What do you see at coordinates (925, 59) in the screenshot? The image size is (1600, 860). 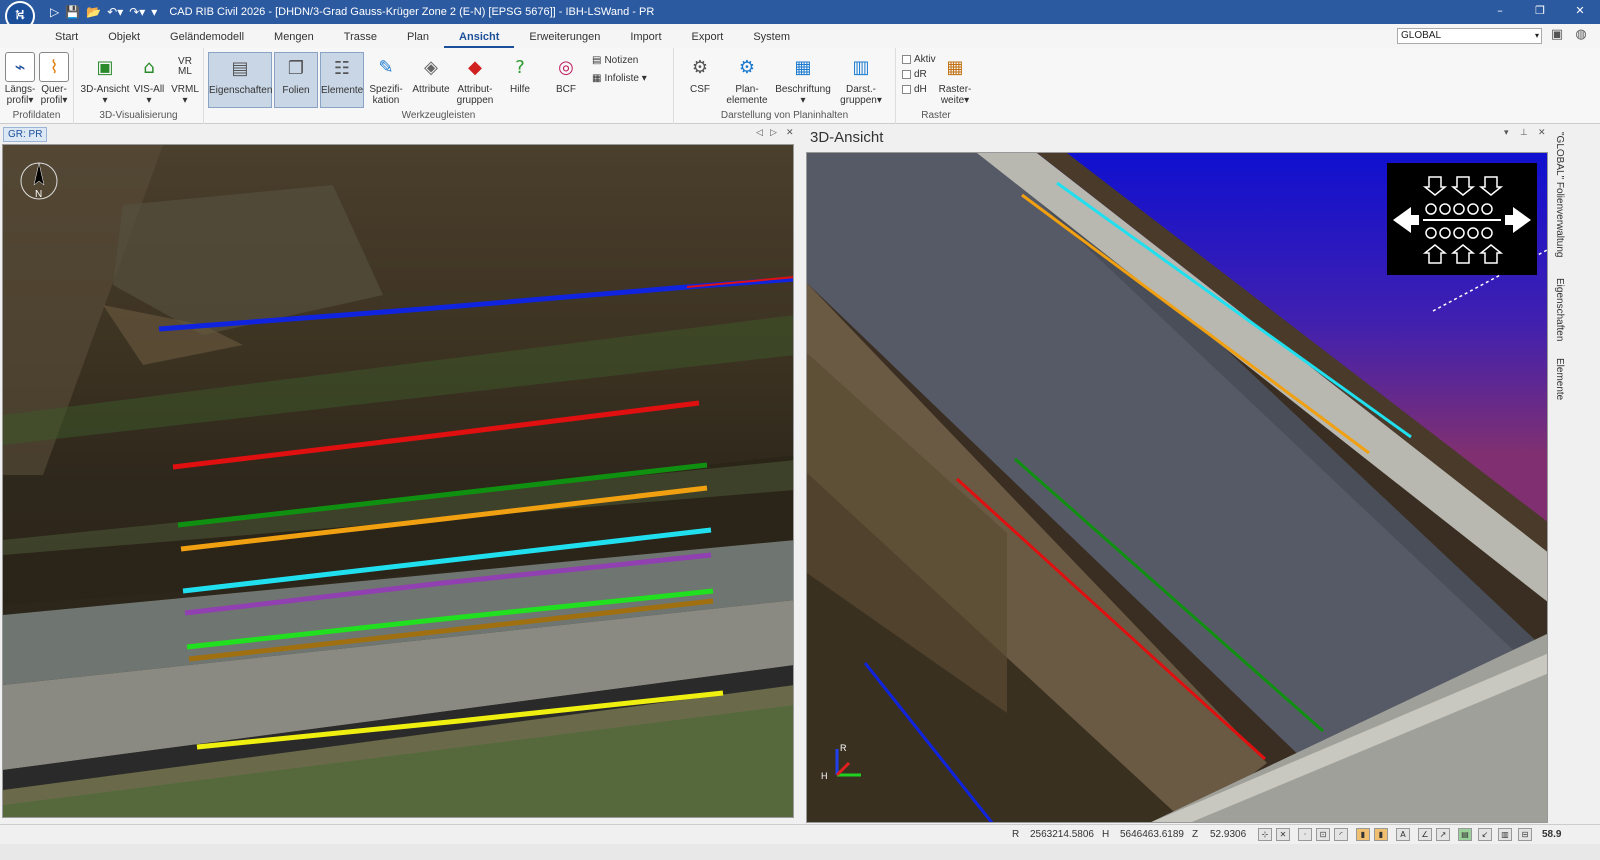 I see `aktiv-label: Aktiv` at bounding box center [925, 59].